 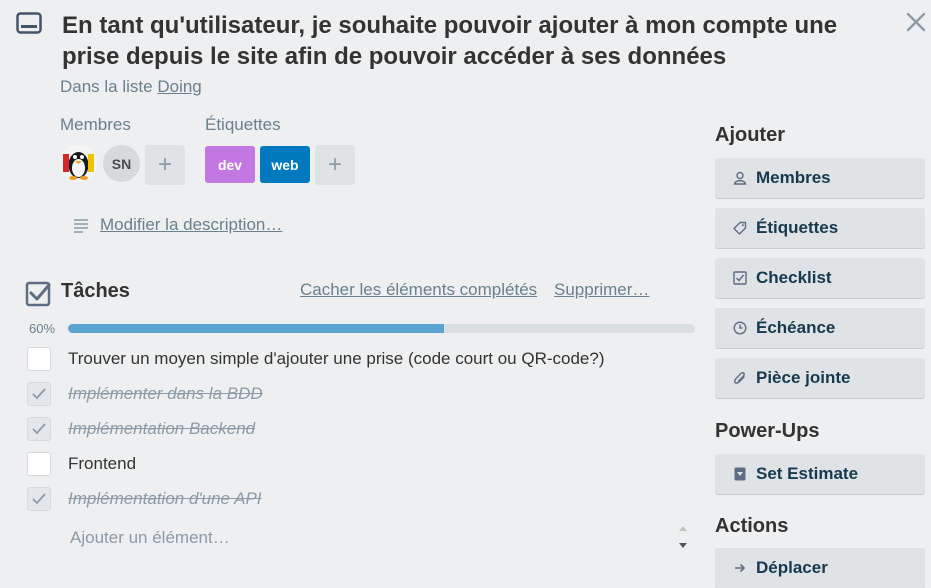 I want to click on checklist-item: Frontend, so click(x=102, y=464).